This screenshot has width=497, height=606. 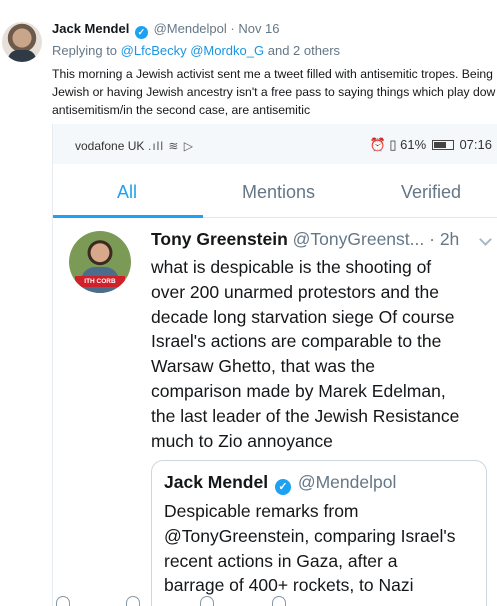 I want to click on tweet-text-line: what is despicable is the shooting of, so click(x=291, y=267).